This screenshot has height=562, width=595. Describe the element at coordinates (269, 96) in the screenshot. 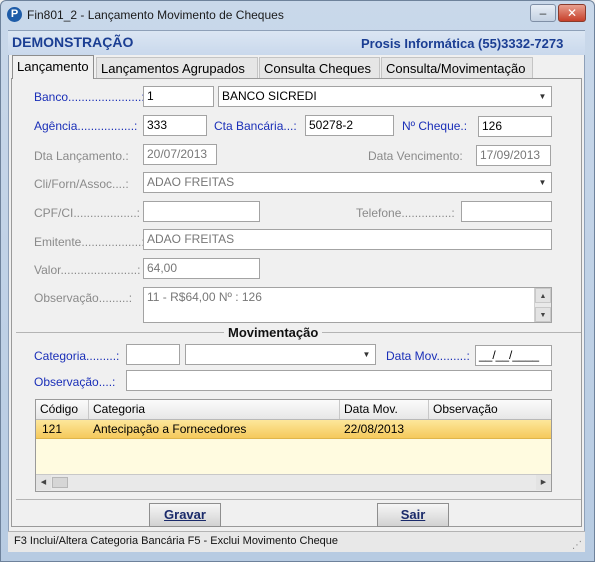

I see `banco-name: BANCO SICREDI` at that location.